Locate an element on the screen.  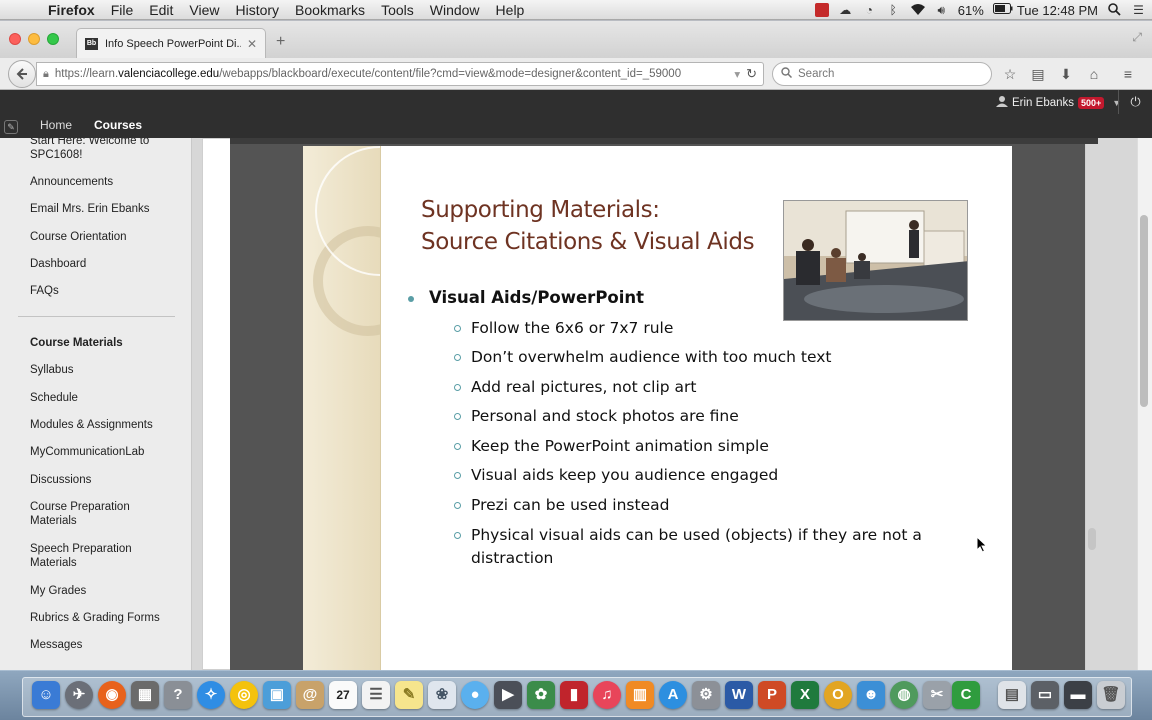
reminders-icon: ☰ is located at coordinates (376, 695).